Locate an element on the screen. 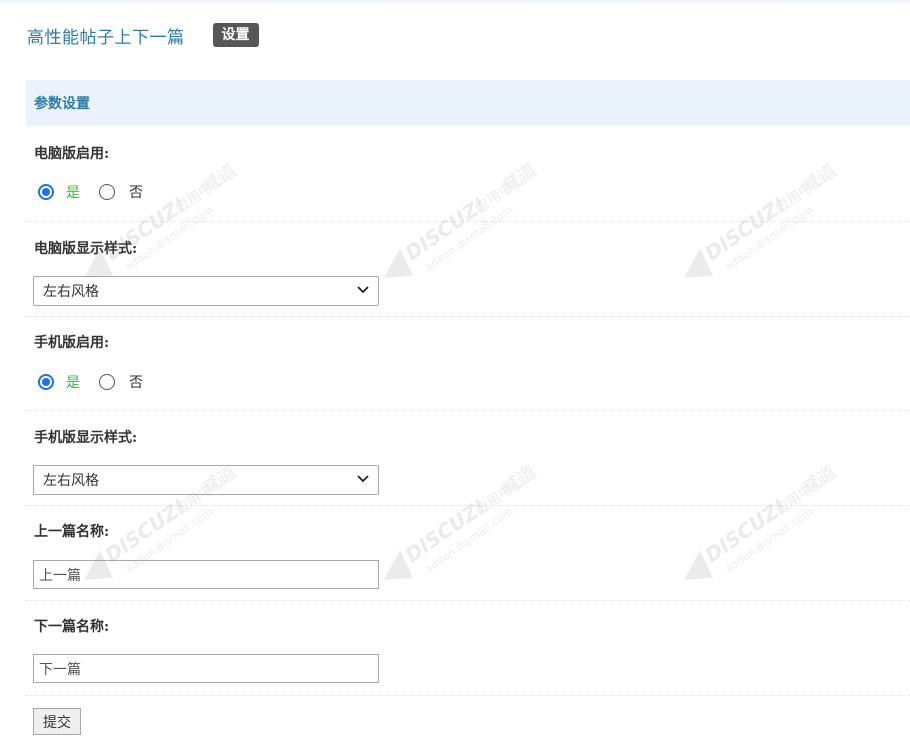 The height and width of the screenshot is (744, 910). mobile-enable-yes-radio is located at coordinates (46, 382).